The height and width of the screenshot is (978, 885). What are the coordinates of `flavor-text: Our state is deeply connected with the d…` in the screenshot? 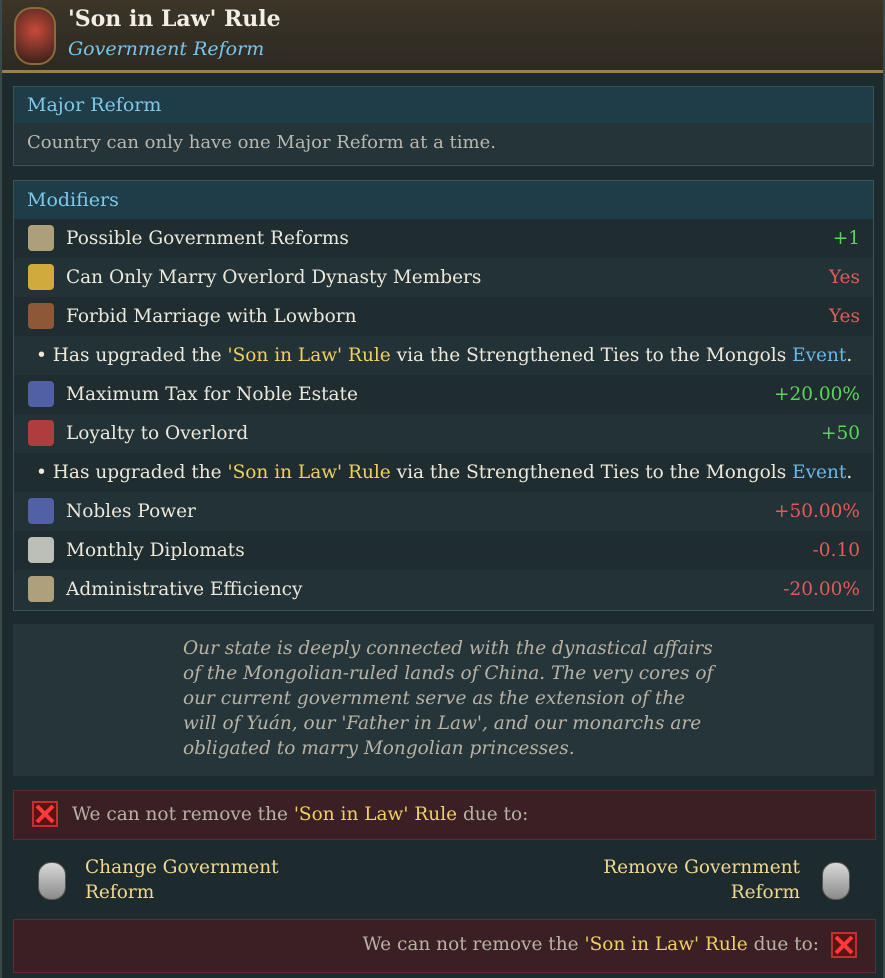 It's located at (448, 698).